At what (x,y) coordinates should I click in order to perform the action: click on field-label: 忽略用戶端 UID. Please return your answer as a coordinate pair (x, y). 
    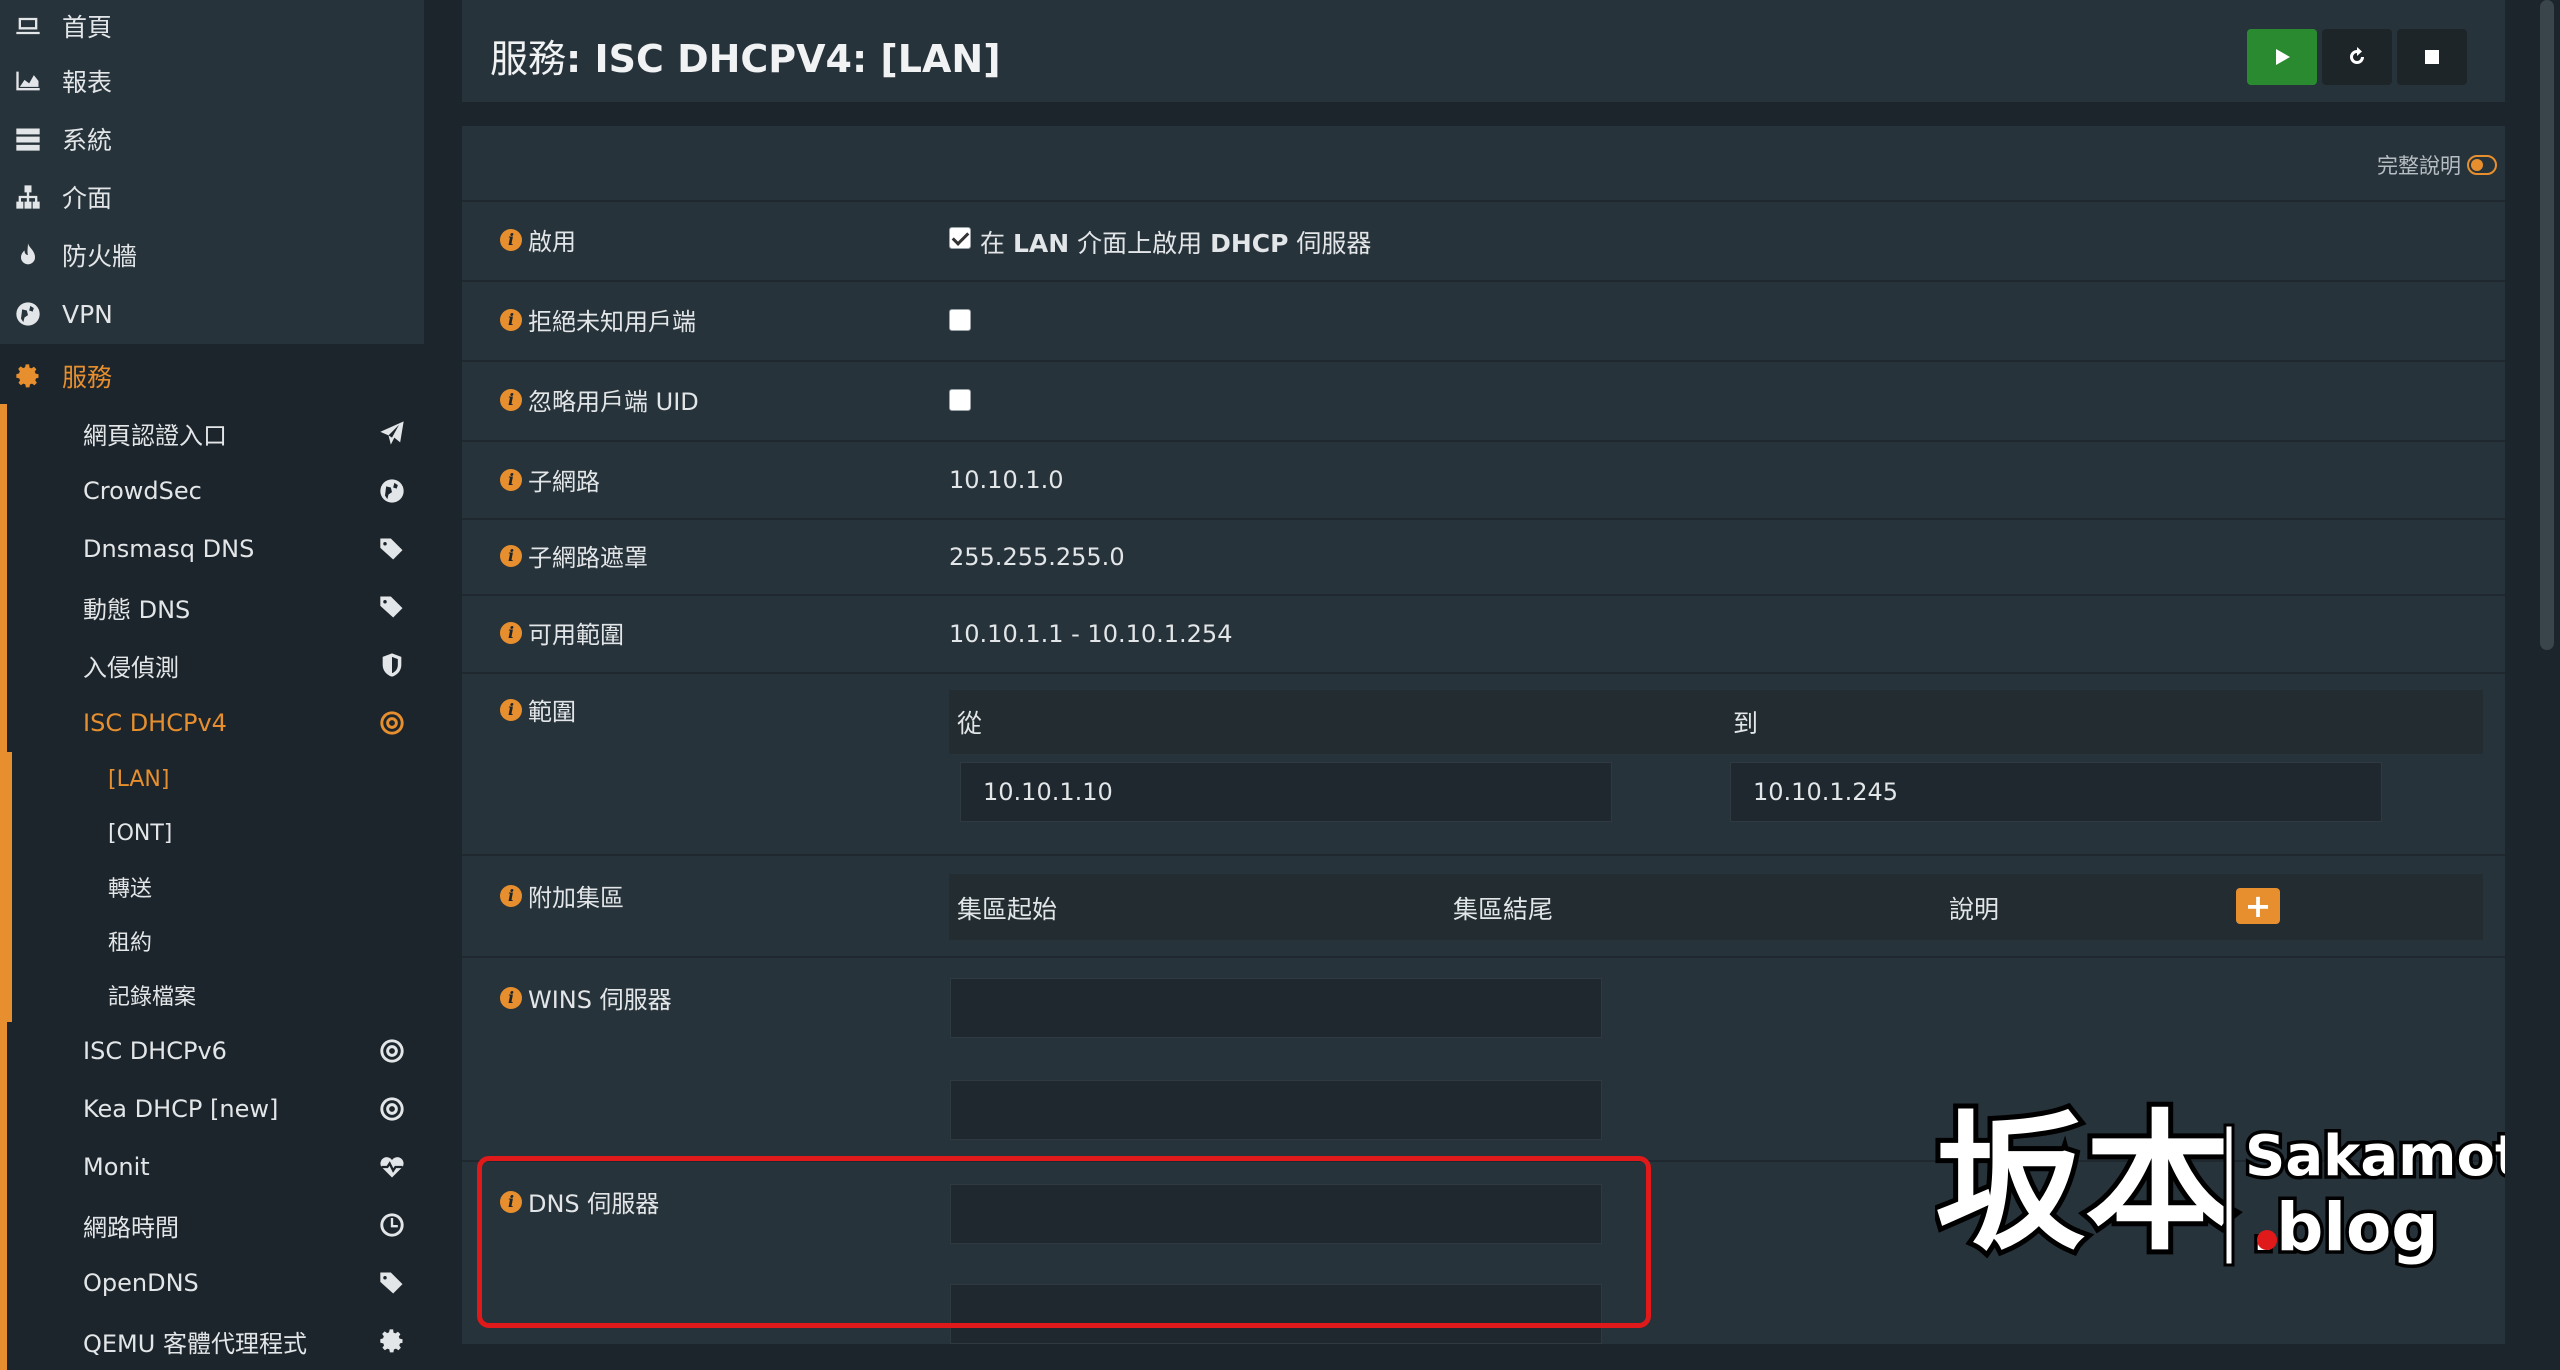
    Looking at the image, I should click on (613, 402).